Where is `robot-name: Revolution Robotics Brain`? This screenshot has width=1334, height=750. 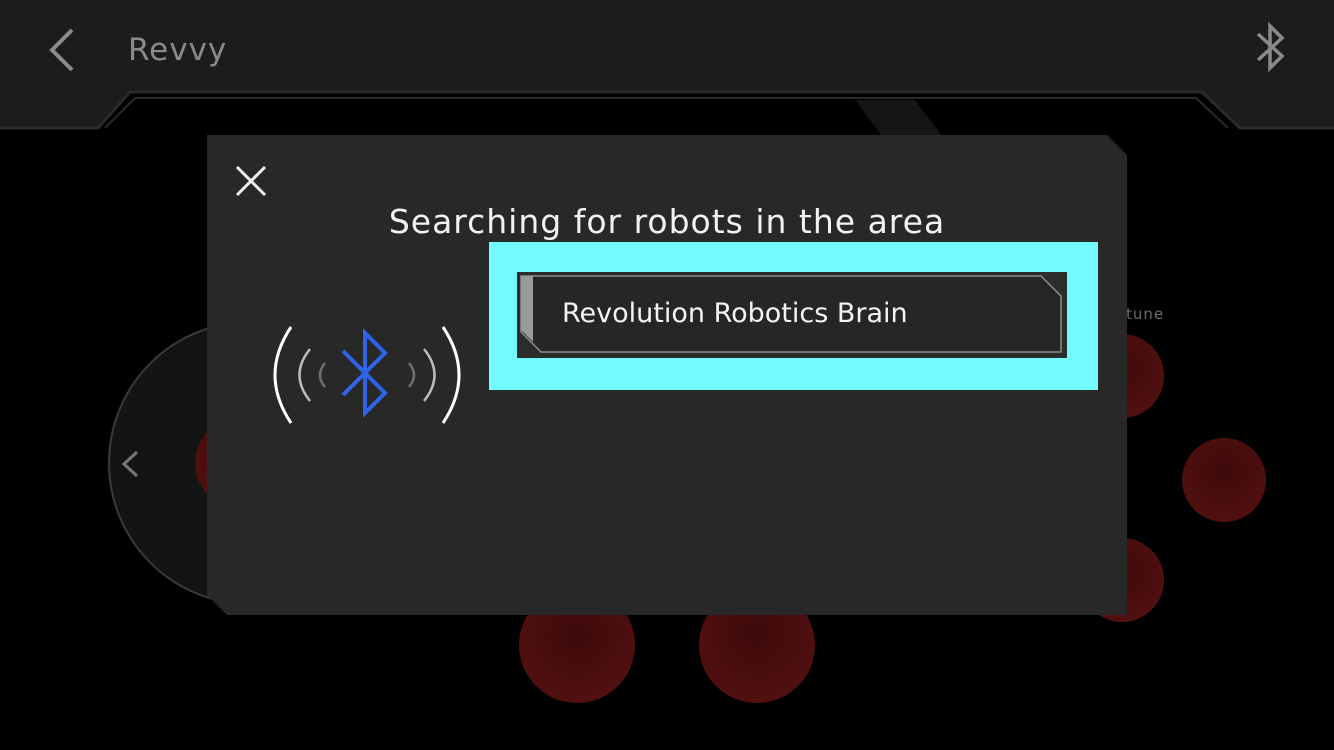
robot-name: Revolution Robotics Brain is located at coordinates (735, 313).